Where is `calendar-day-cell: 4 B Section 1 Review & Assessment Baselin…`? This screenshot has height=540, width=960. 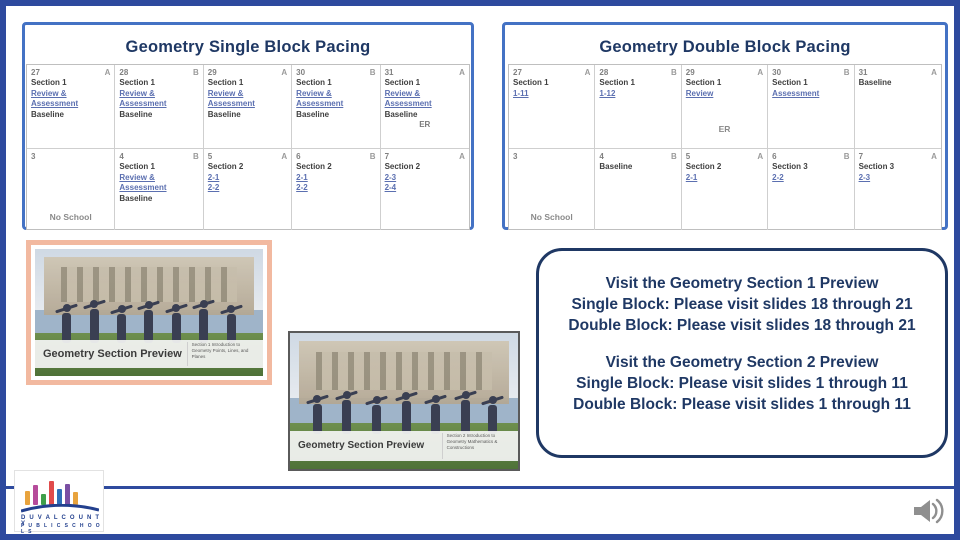
calendar-day-cell: 4 B Section 1 Review & Assessment Baselin… is located at coordinates (159, 189).